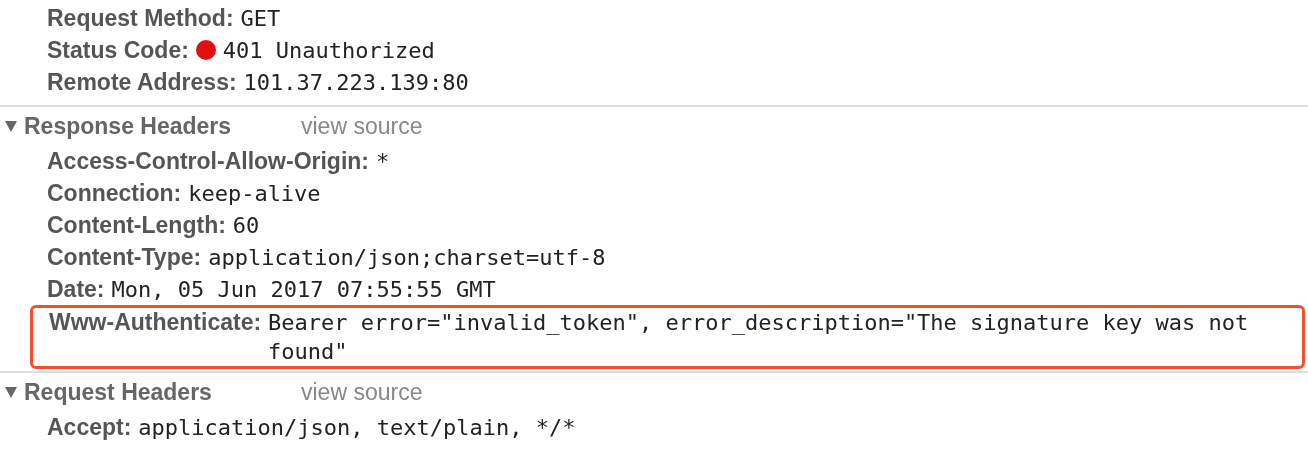  What do you see at coordinates (162, 392) in the screenshot?
I see `section-title: Request Headers` at bounding box center [162, 392].